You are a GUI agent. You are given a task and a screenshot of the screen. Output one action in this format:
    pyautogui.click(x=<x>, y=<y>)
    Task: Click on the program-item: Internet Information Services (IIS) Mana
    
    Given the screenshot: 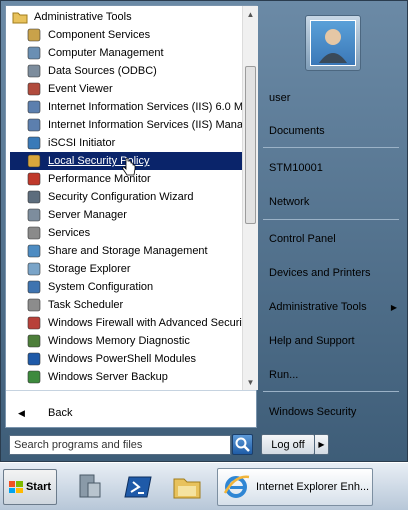 What is the action you would take?
    pyautogui.click(x=124, y=125)
    